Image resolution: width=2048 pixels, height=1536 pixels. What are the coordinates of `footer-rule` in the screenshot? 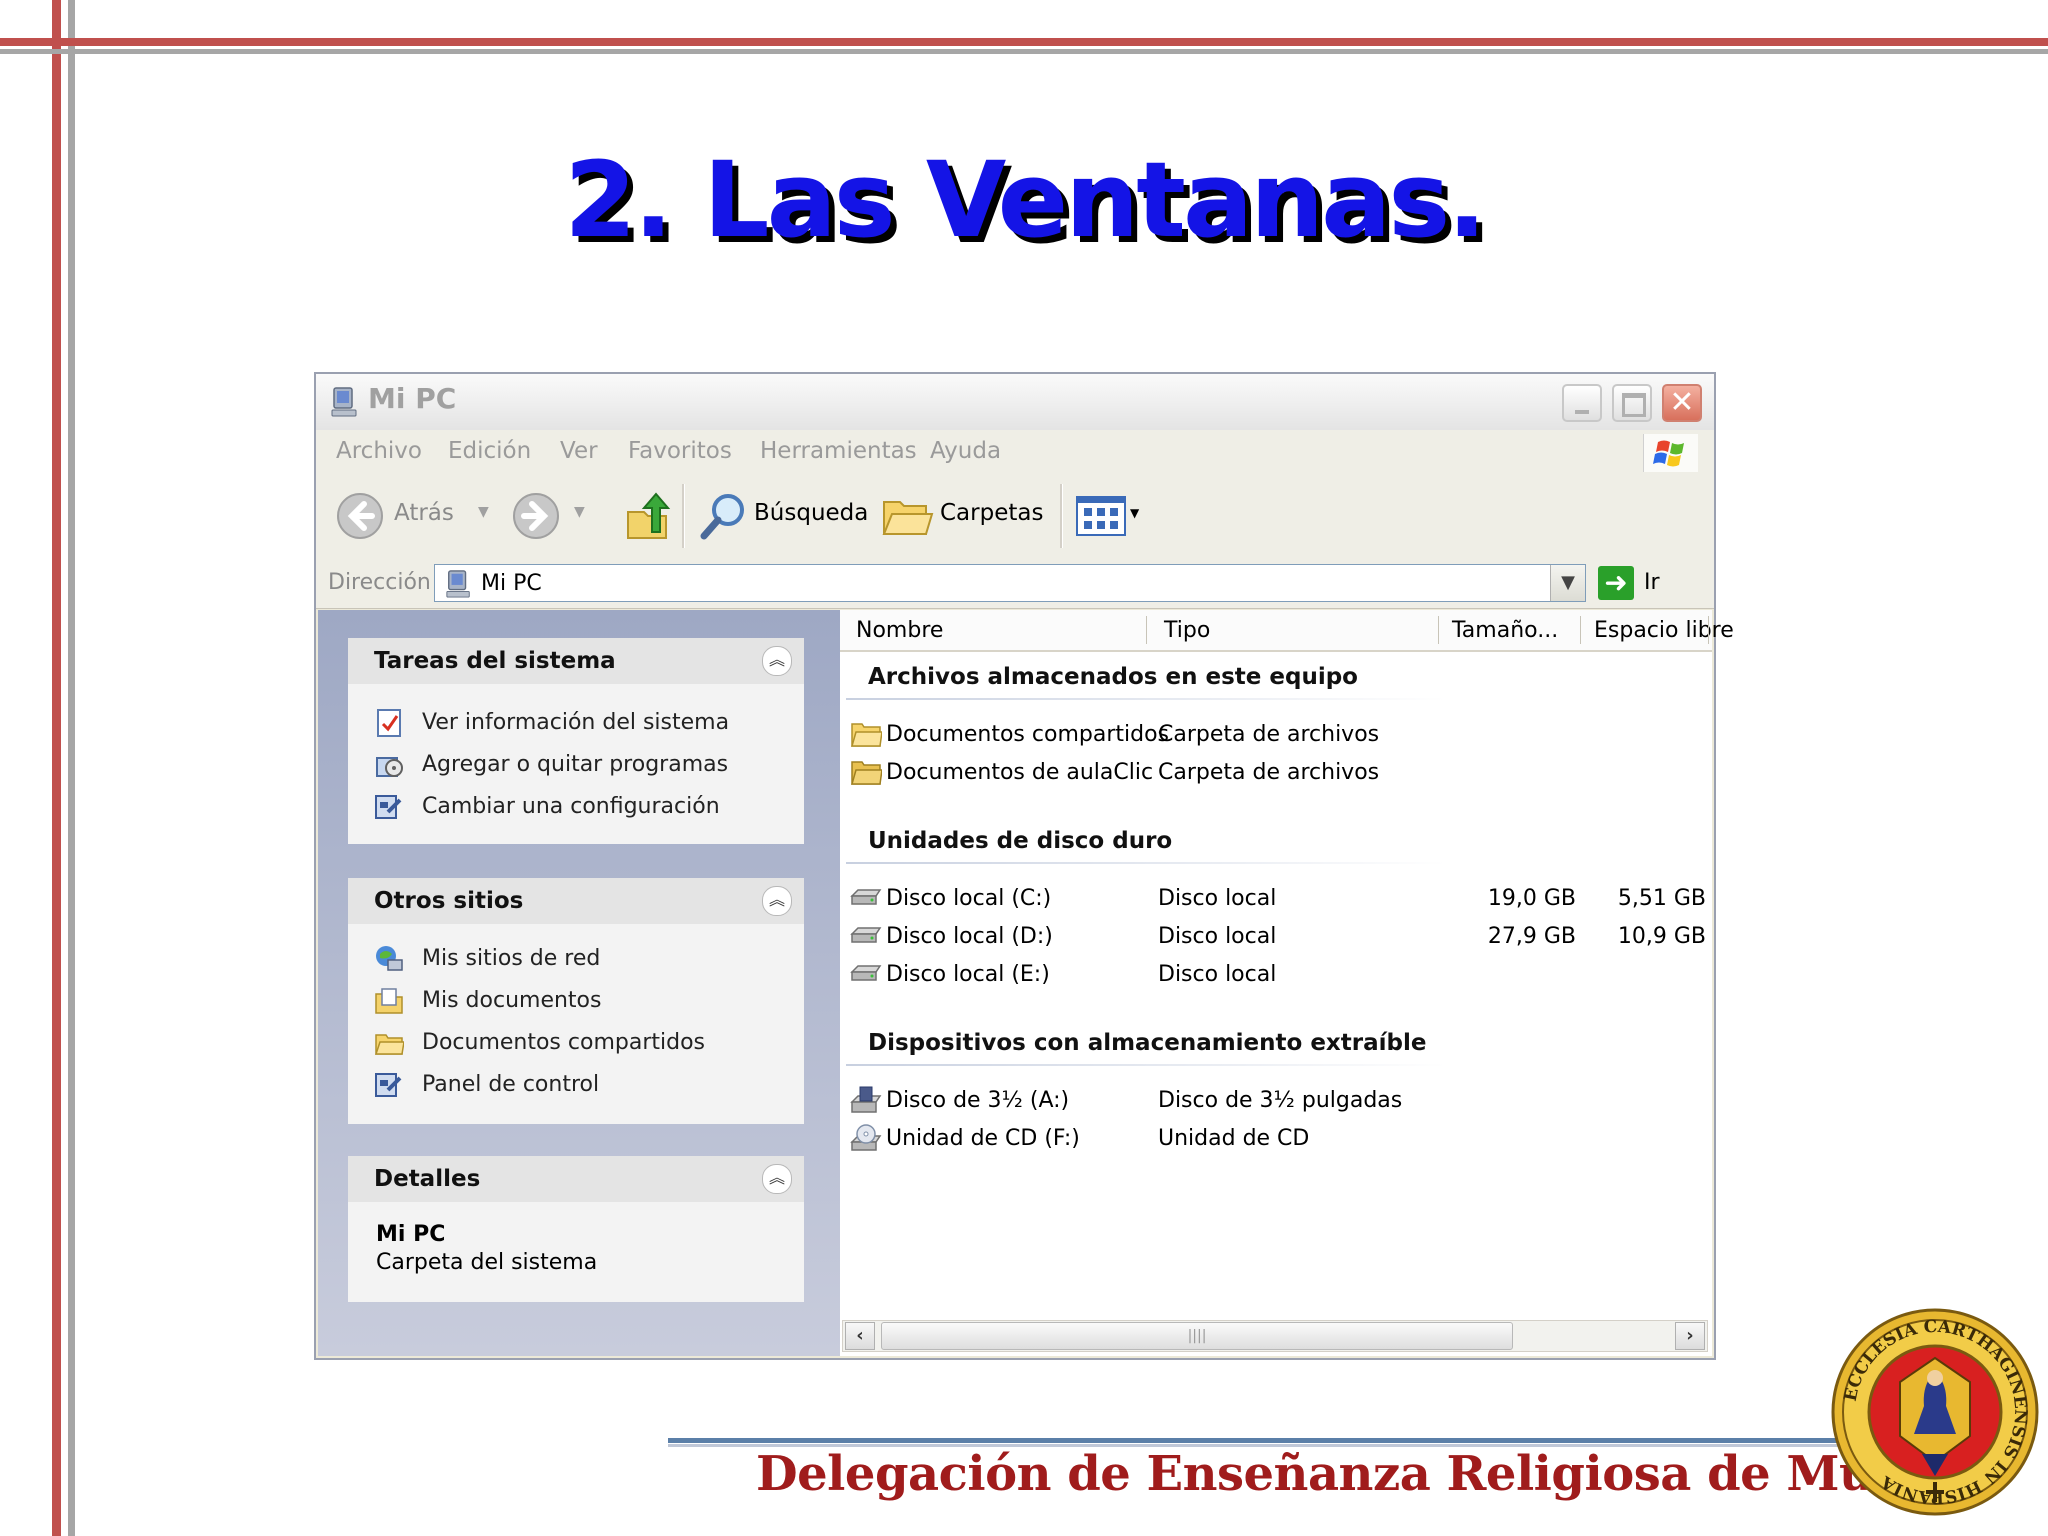 It's located at (1268, 1440).